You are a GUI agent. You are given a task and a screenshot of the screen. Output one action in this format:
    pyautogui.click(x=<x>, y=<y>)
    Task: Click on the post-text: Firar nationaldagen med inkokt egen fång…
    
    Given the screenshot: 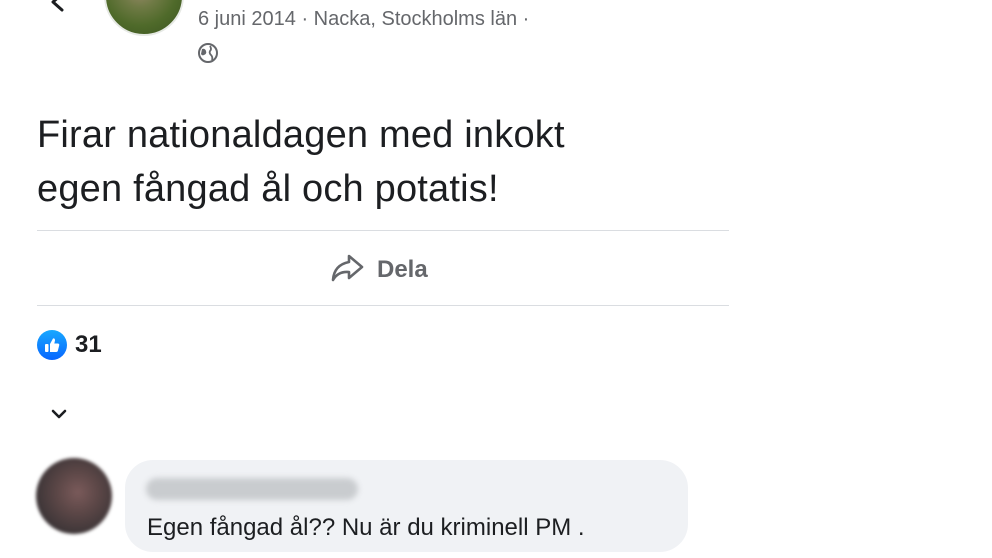 What is the action you would take?
    pyautogui.click(x=382, y=162)
    